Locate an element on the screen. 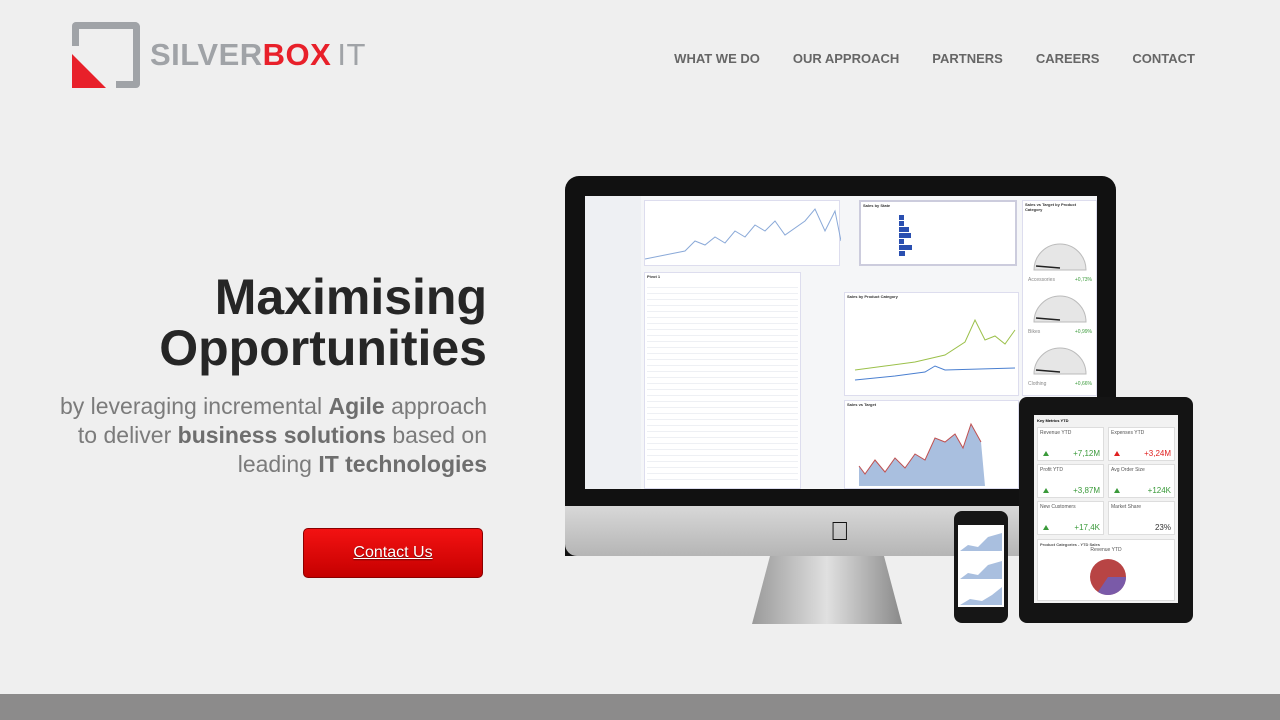 The height and width of the screenshot is (720, 1280). gauge-label: Accessories is located at coordinates (1041, 280).